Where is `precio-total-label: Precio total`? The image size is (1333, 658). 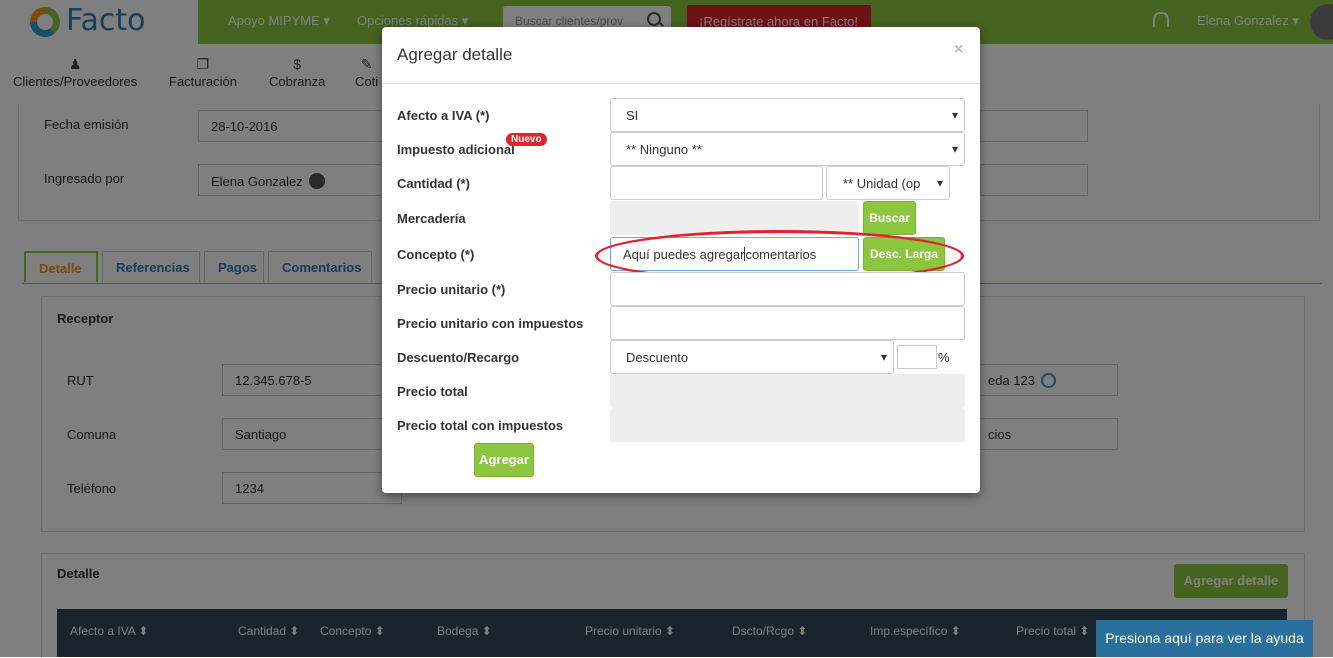
precio-total-label: Precio total is located at coordinates (432, 391).